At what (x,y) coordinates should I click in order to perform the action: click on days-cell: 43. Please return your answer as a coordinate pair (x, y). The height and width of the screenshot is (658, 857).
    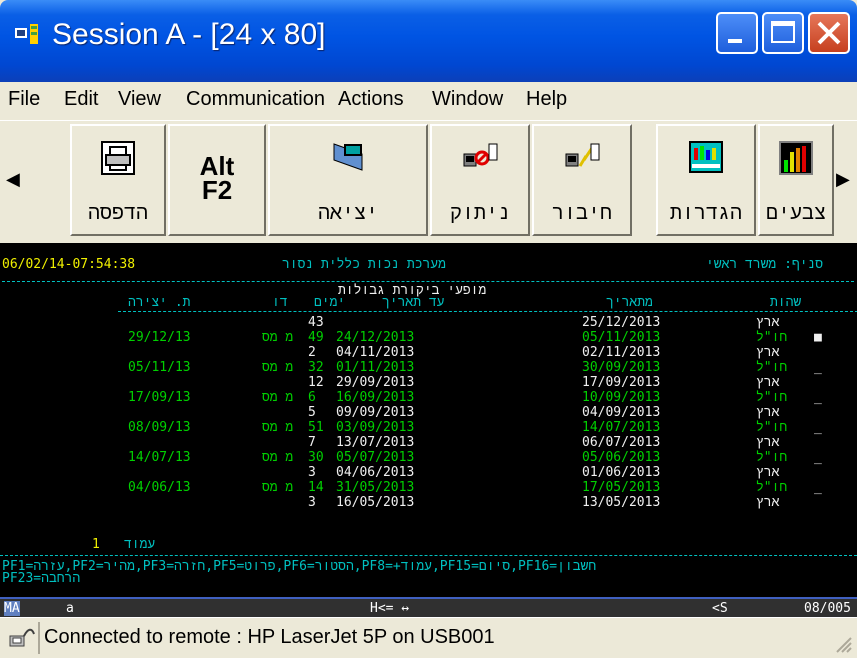
    Looking at the image, I should click on (316, 322).